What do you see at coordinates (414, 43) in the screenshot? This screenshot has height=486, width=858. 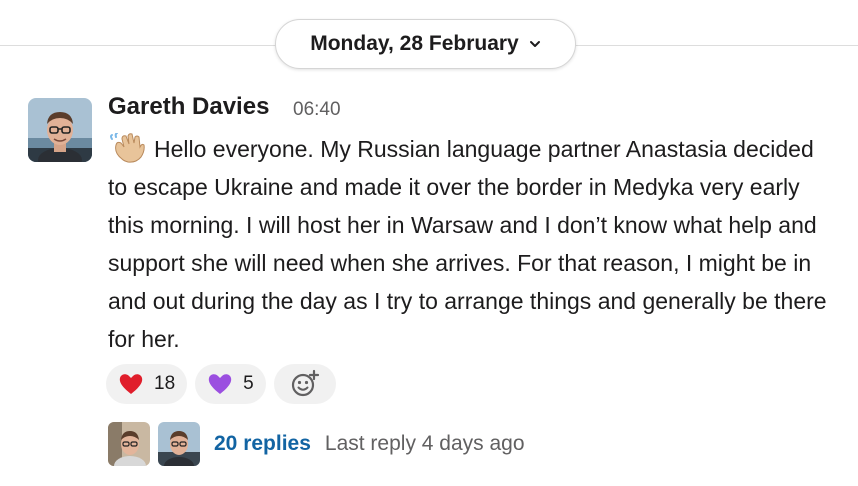 I see `date-label: Monday, 28 February` at bounding box center [414, 43].